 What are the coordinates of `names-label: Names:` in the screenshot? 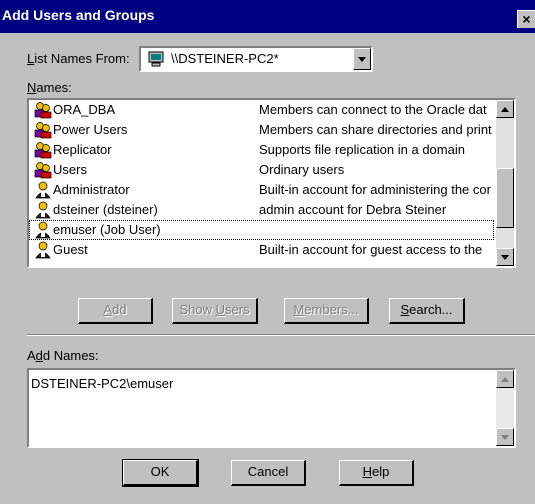 It's located at (49, 87).